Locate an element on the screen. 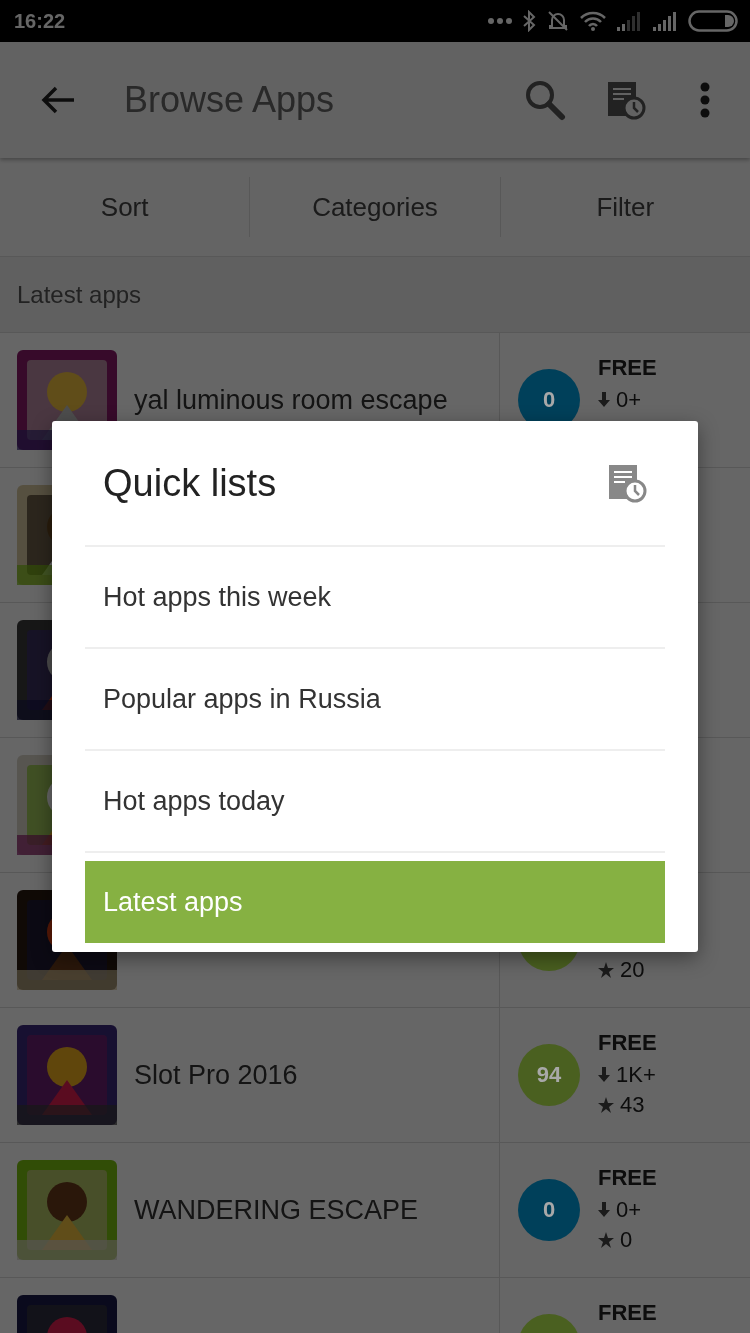  muted-bell-icon is located at coordinates (558, 21).